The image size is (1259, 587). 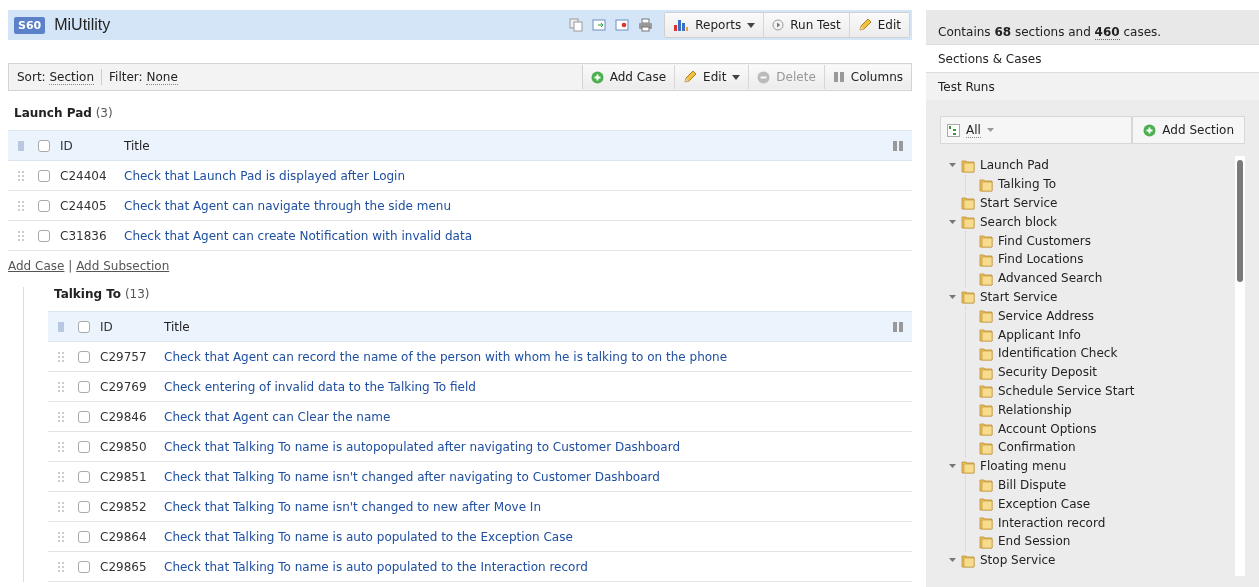 I want to click on add-case-link: Add Case, so click(x=36, y=266).